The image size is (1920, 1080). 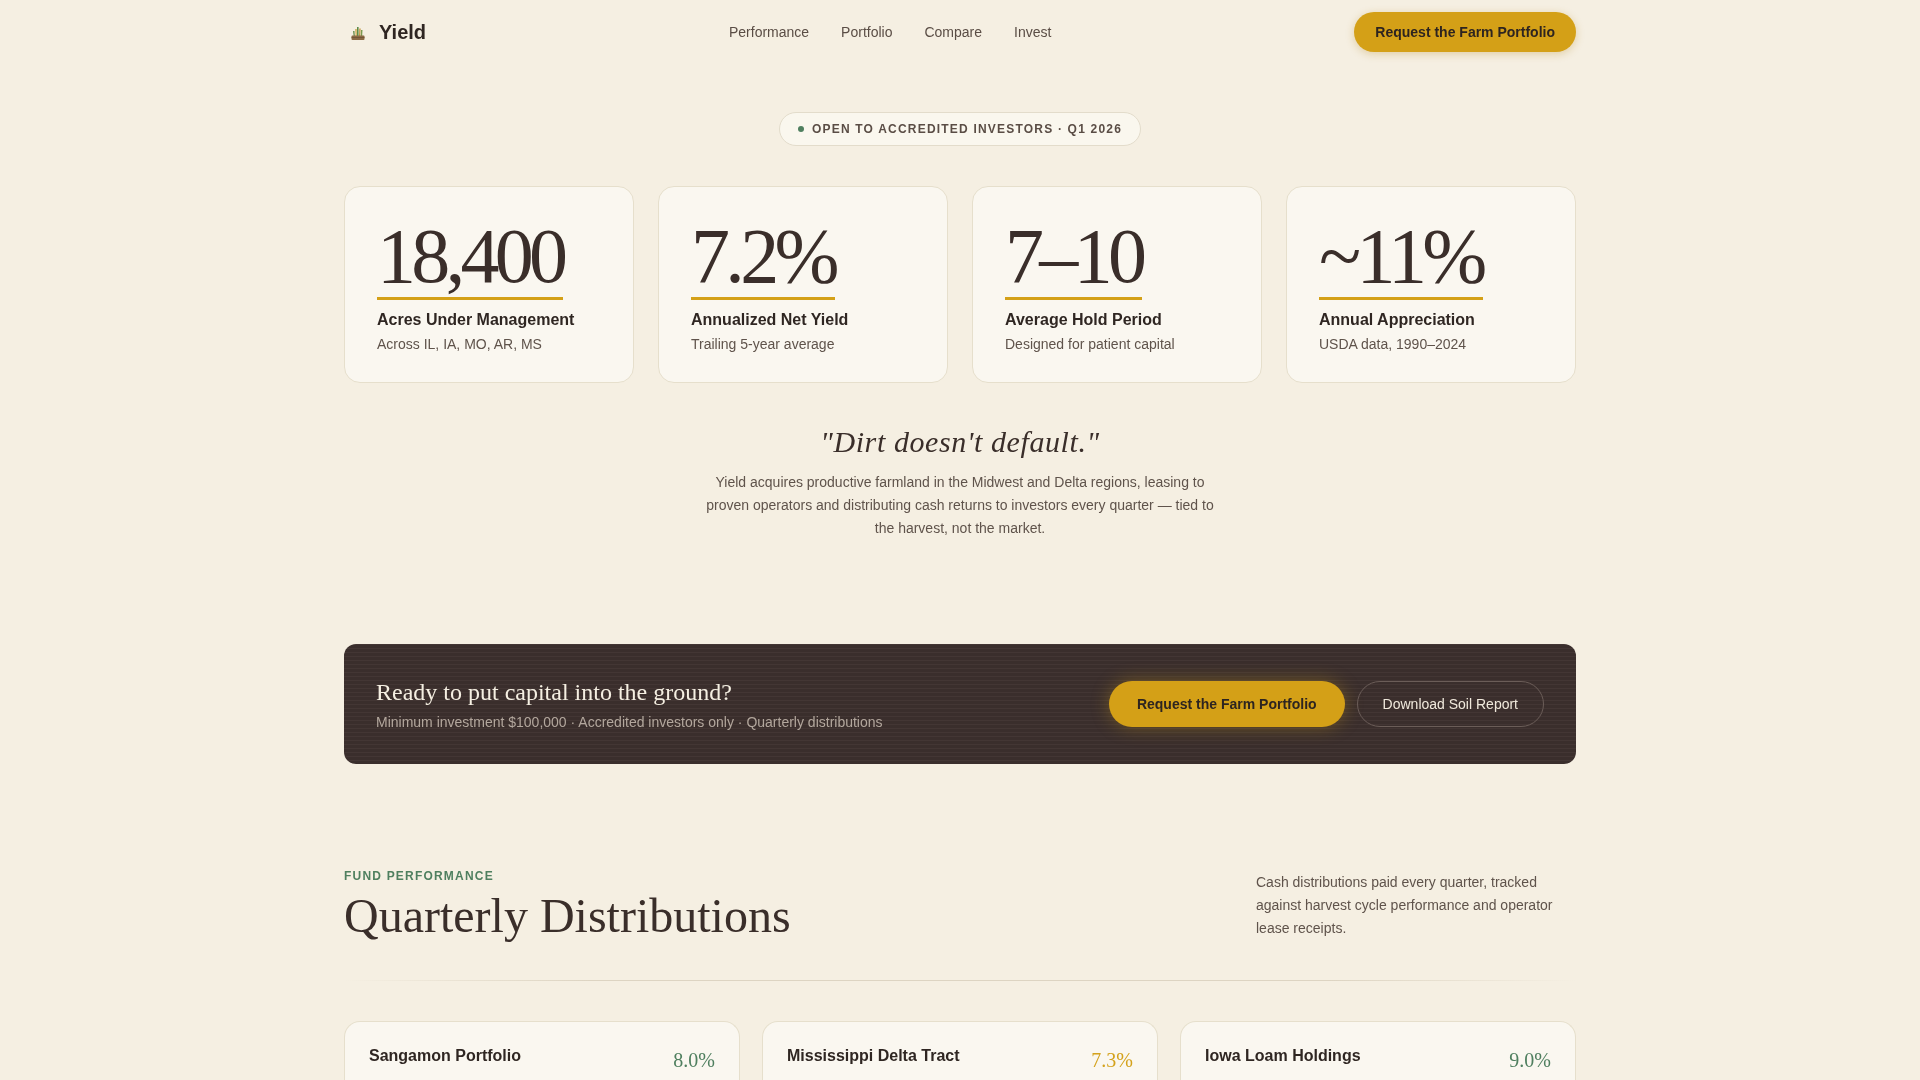 What do you see at coordinates (419, 876) in the screenshot?
I see `section-eyebrow: FUND PERFORMANCE` at bounding box center [419, 876].